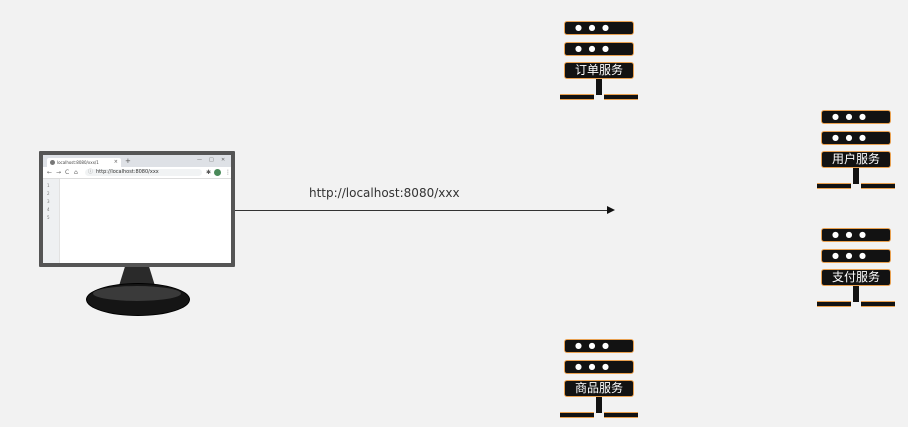 The width and height of the screenshot is (908, 427). What do you see at coordinates (384, 193) in the screenshot?
I see `request-url-label: http://localhost:8080/xxx` at bounding box center [384, 193].